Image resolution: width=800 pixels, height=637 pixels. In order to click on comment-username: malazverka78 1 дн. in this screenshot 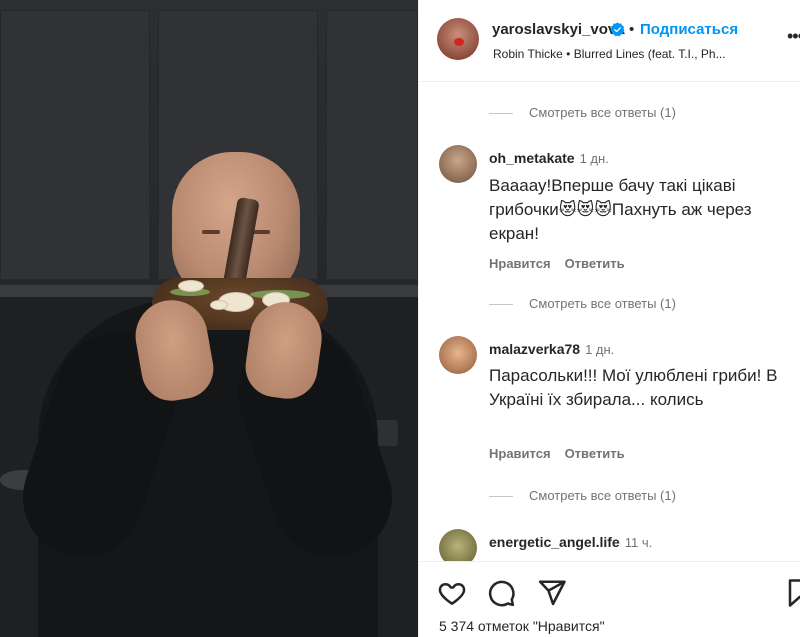, I will do `click(551, 349)`.